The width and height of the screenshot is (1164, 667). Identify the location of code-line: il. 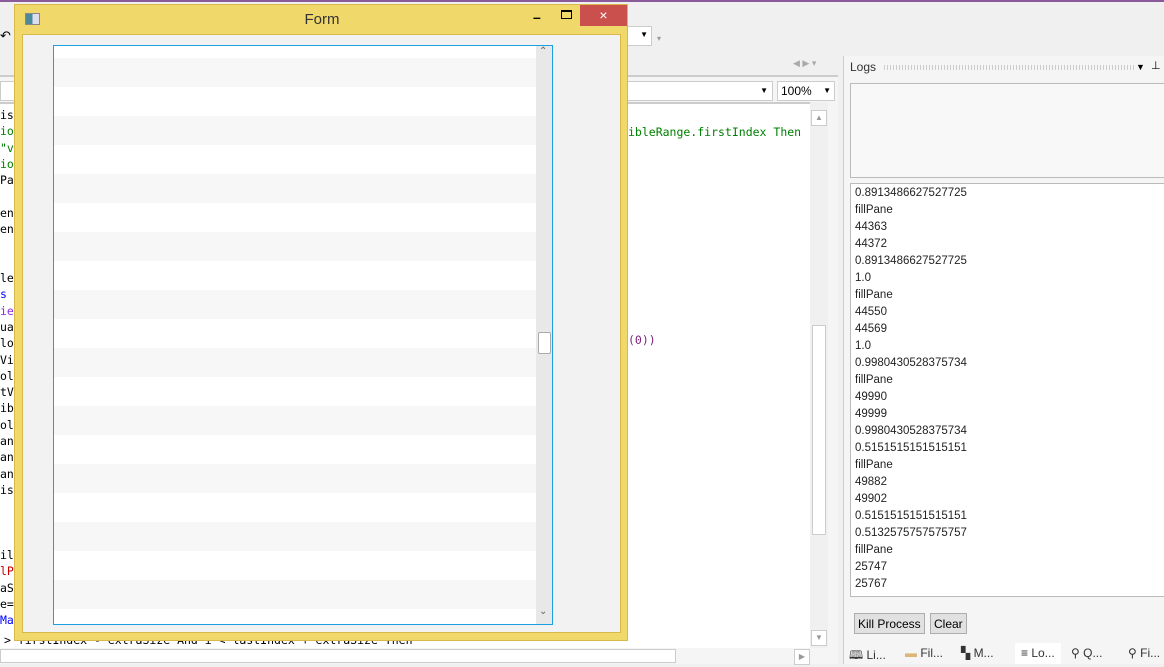
(7, 555).